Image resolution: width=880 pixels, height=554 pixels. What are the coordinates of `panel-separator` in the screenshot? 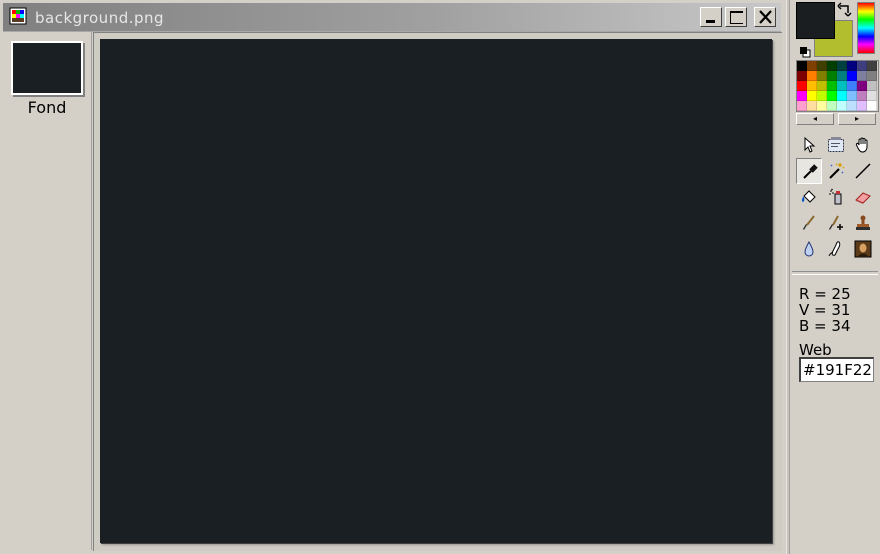 It's located at (835, 273).